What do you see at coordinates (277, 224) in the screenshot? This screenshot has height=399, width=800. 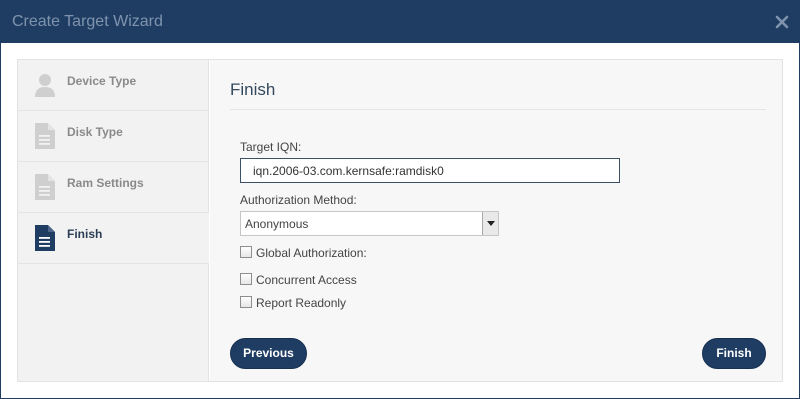 I see `select-value: Anonymous` at bounding box center [277, 224].